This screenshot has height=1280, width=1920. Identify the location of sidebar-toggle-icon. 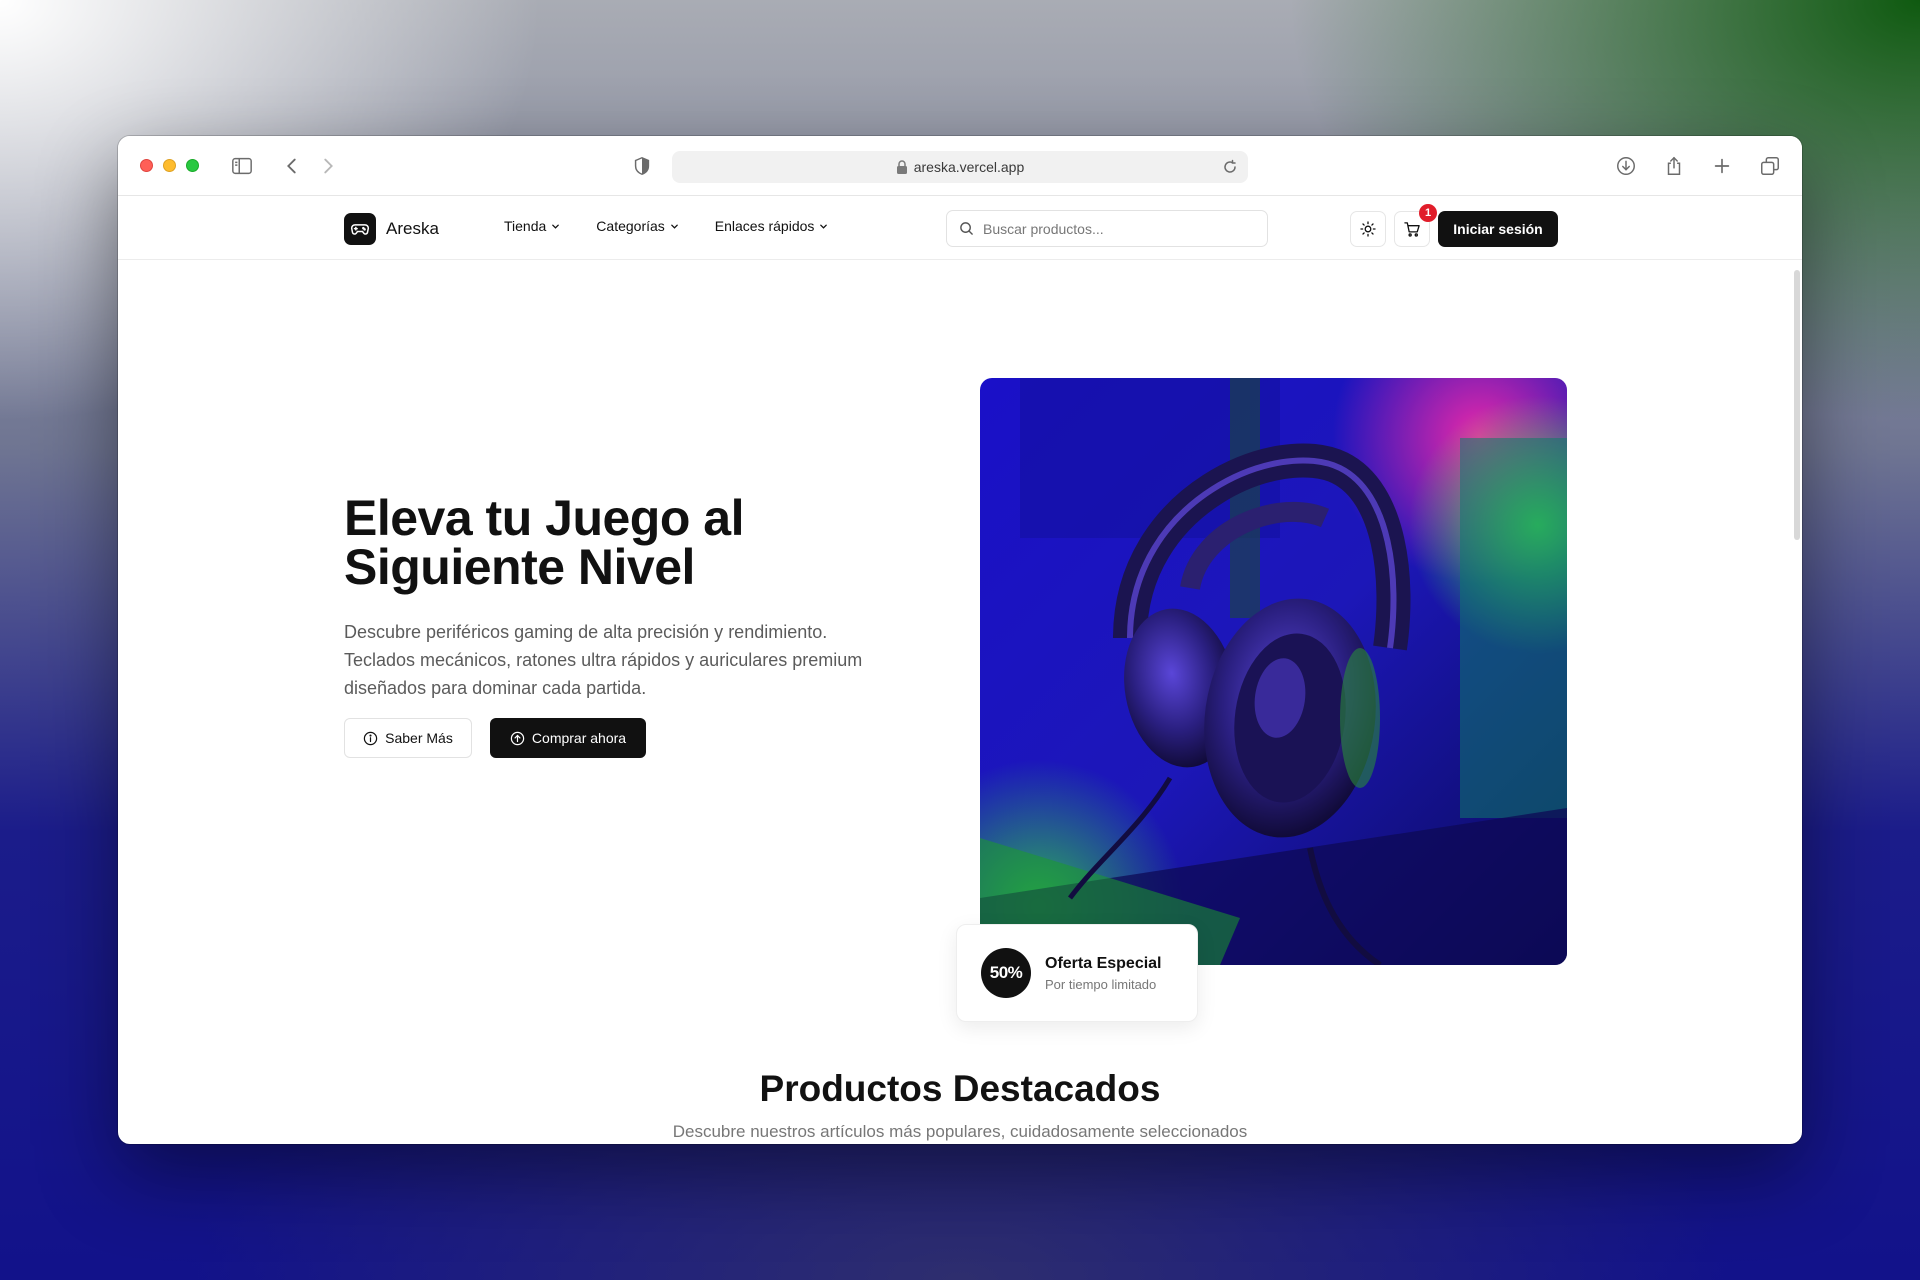
(242, 166).